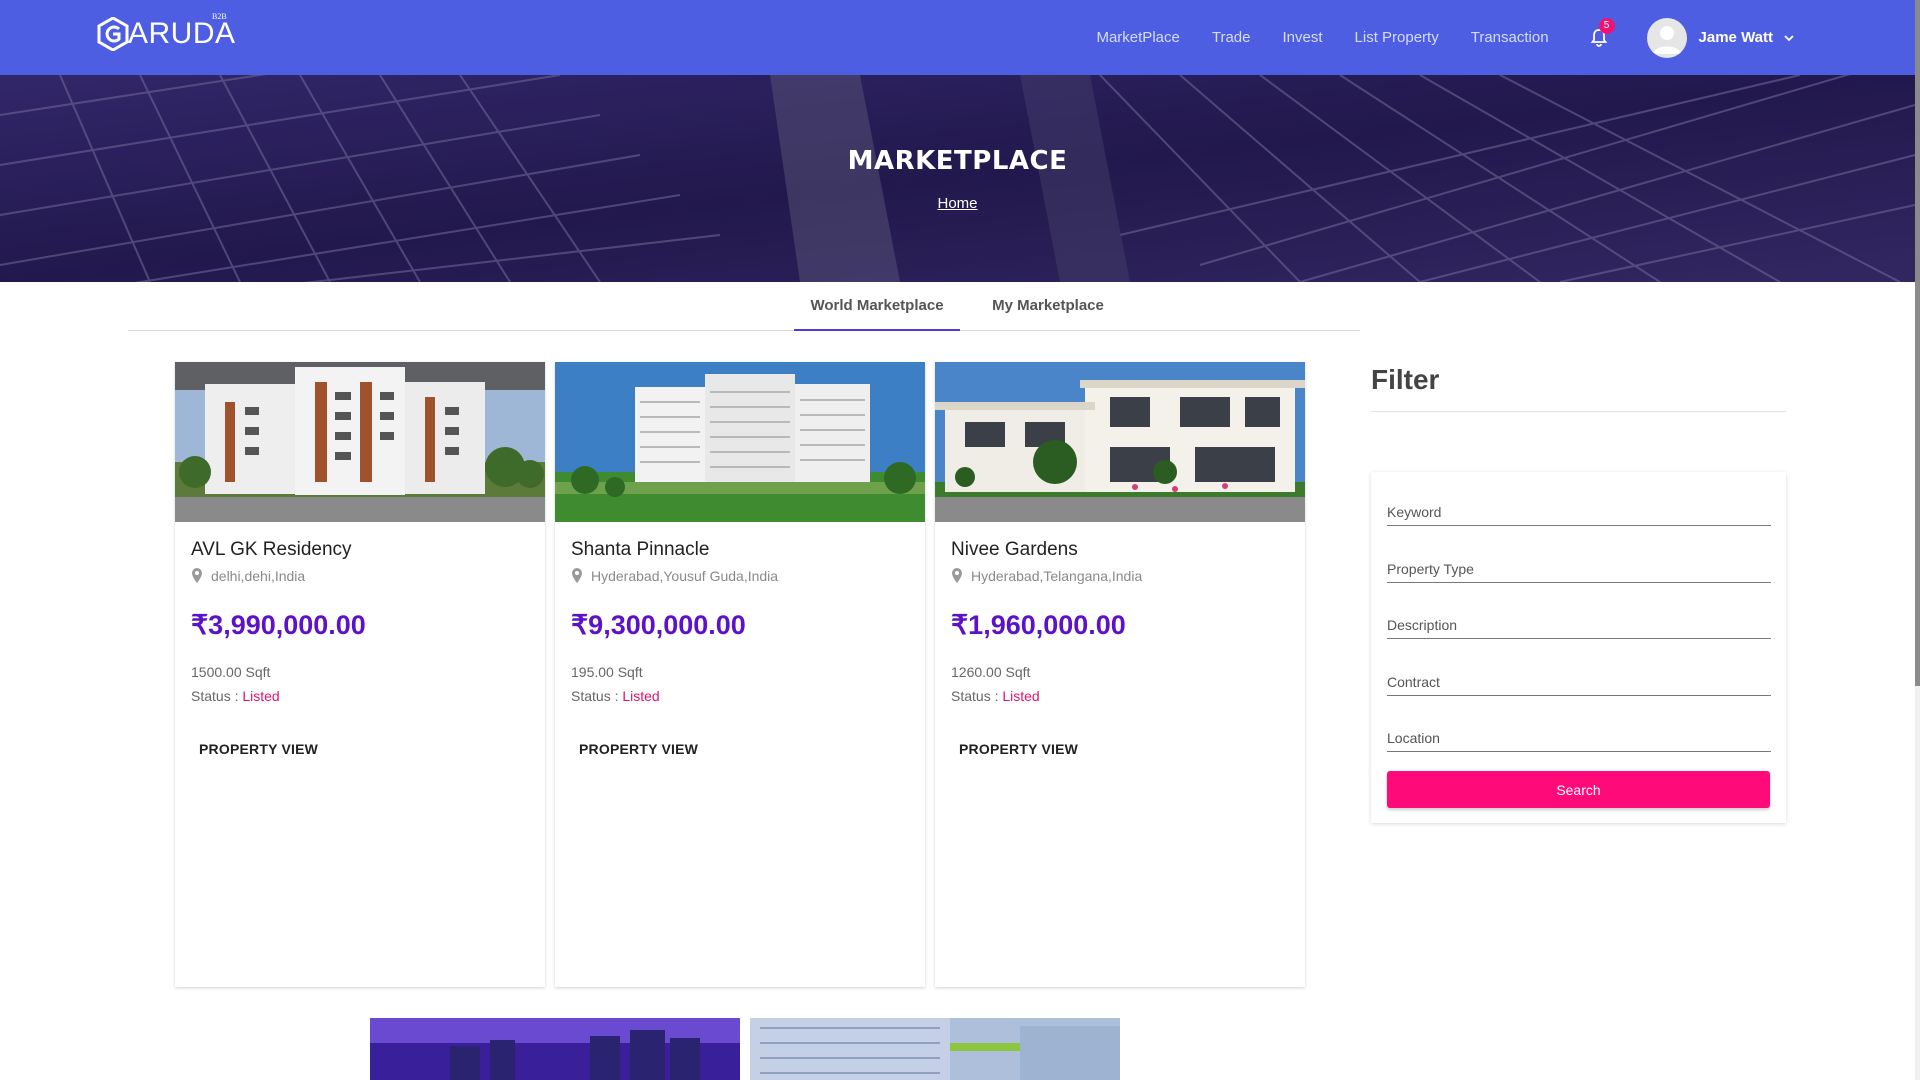 Image resolution: width=1920 pixels, height=1080 pixels. I want to click on description-input, so click(1579, 625).